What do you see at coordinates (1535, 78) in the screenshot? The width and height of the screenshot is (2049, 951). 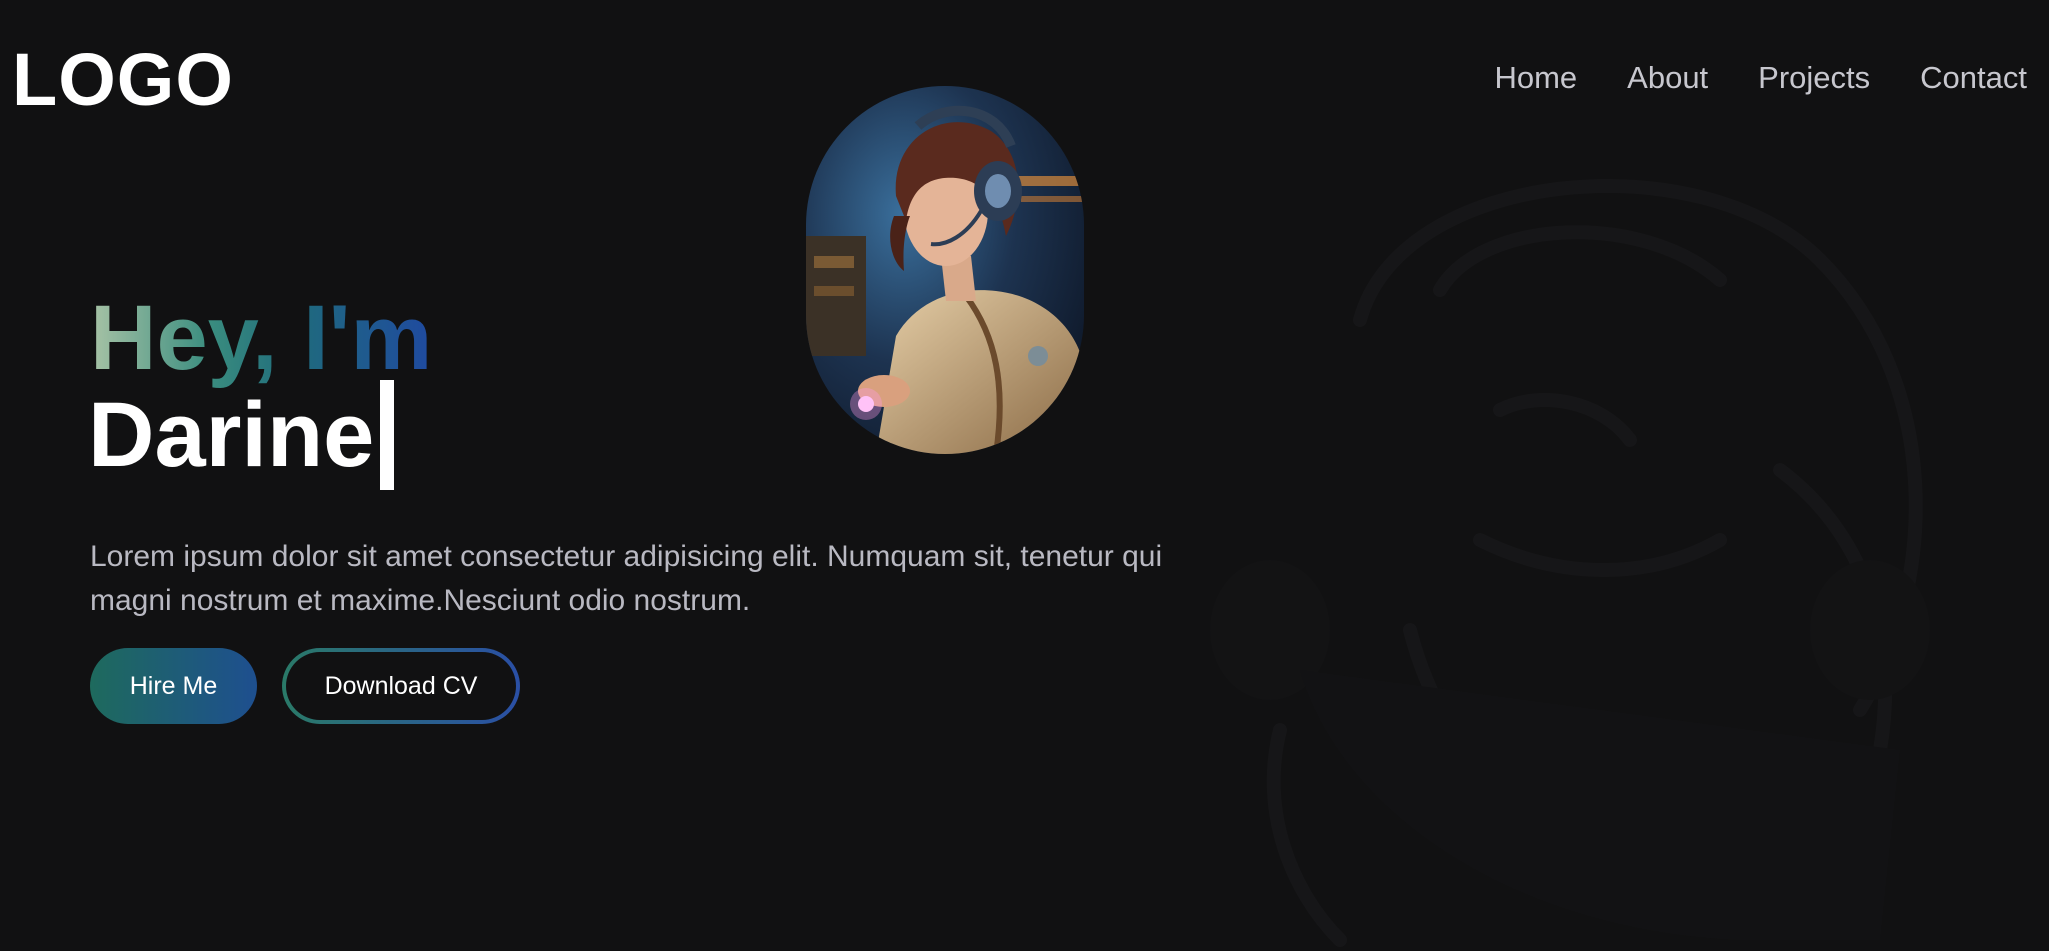 I see `nav-link-home: Home` at bounding box center [1535, 78].